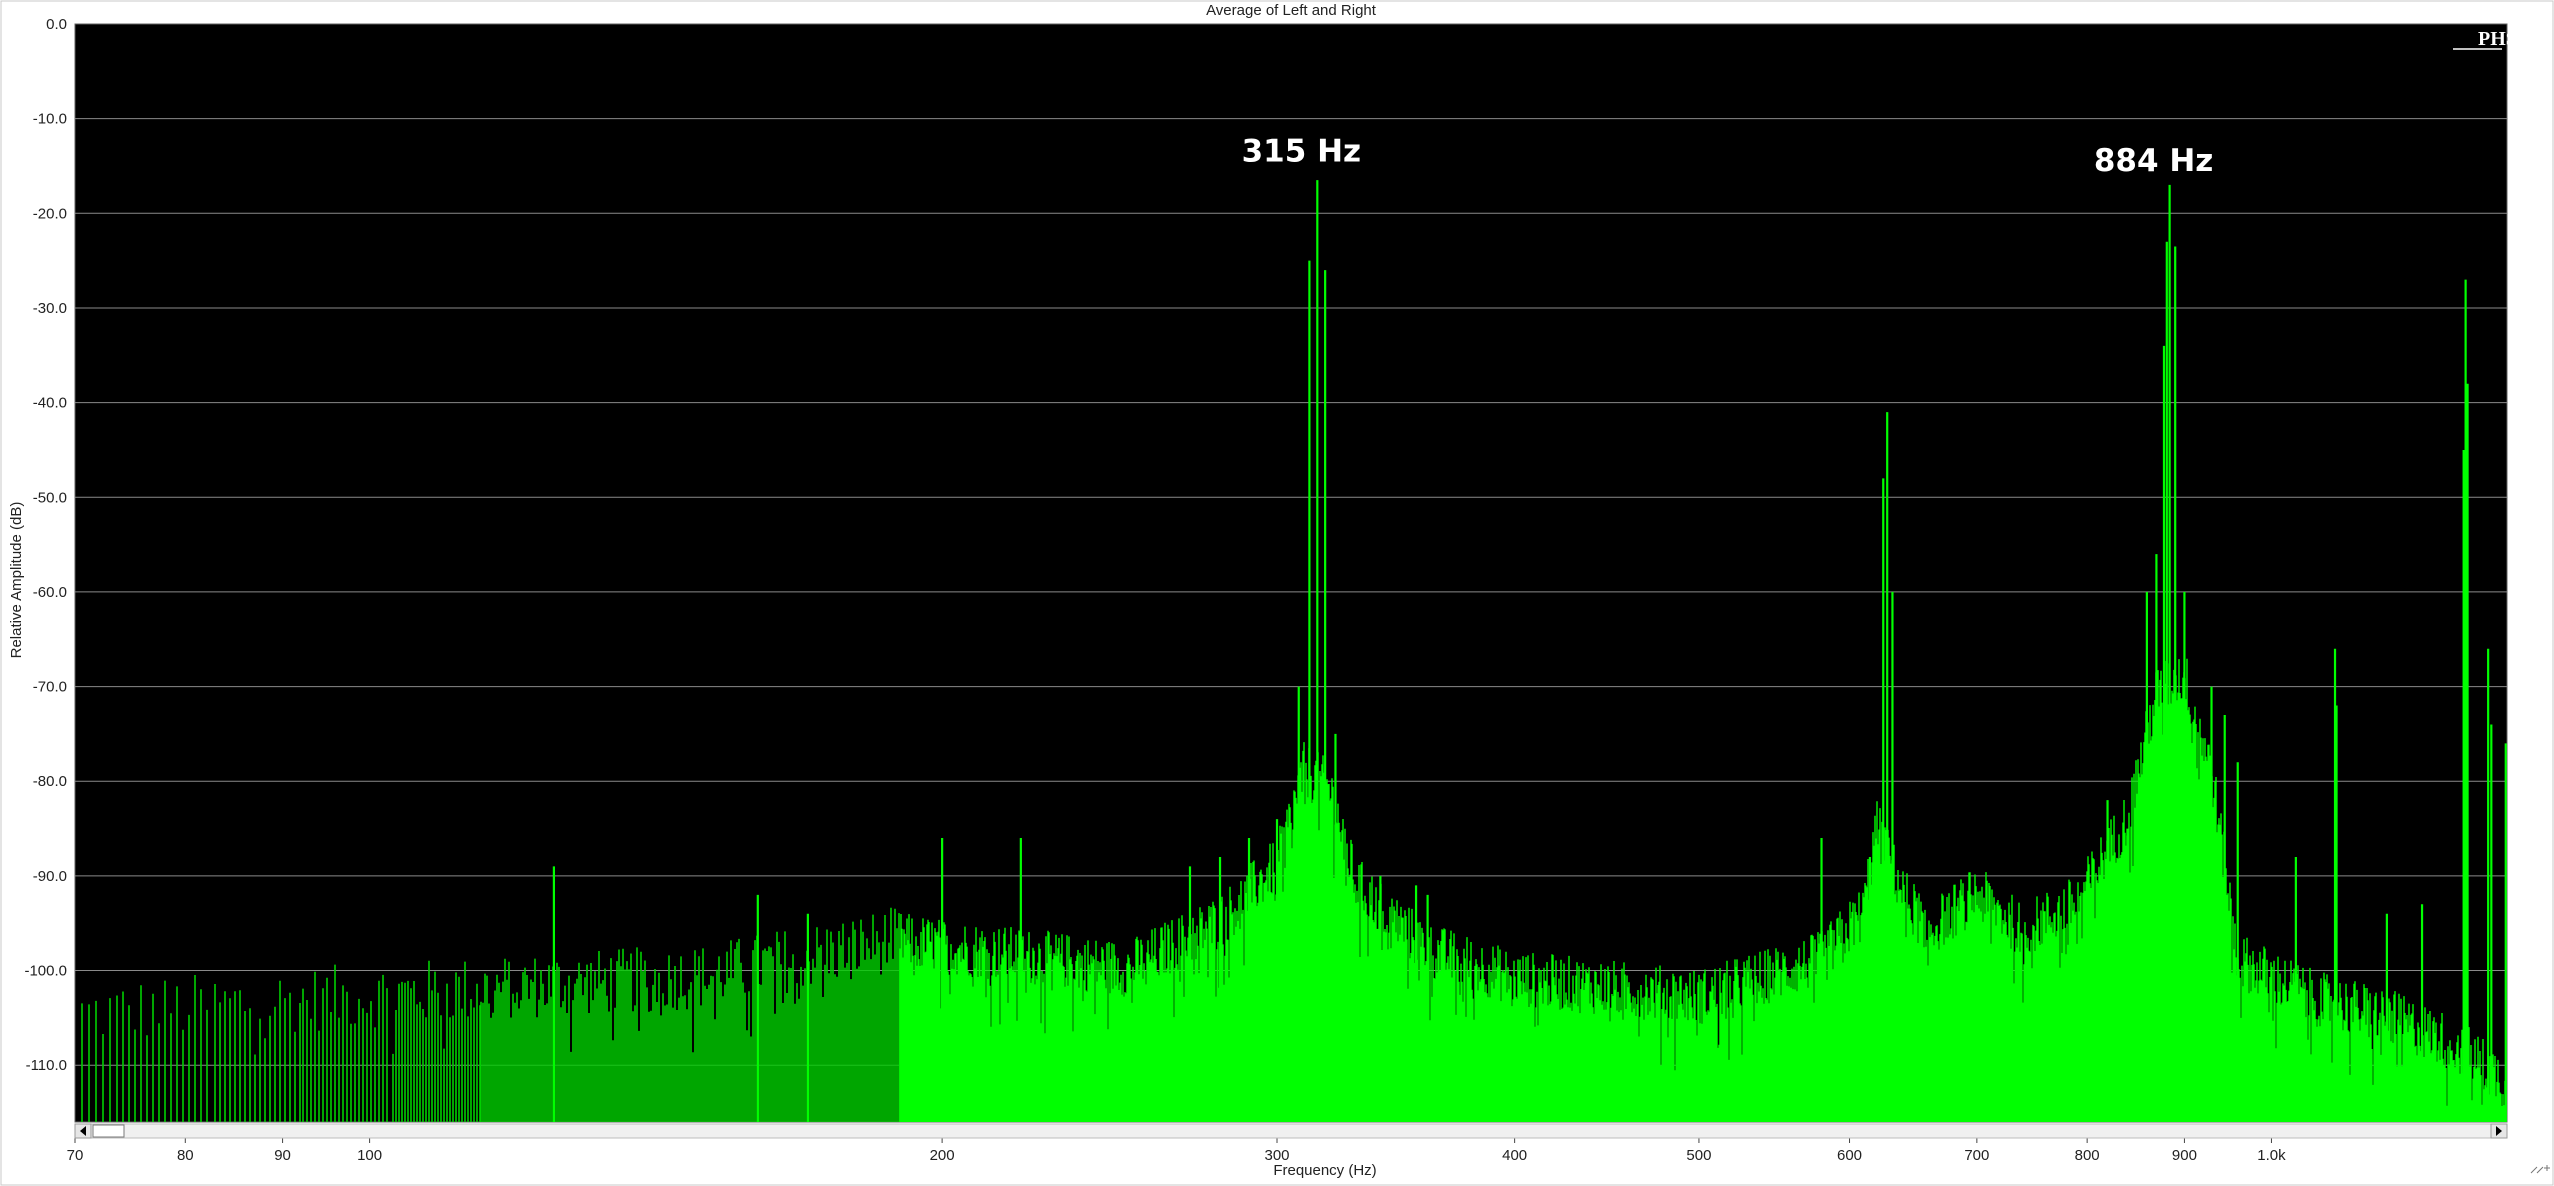  I want to click on scrollbar-thumb, so click(108, 1131).